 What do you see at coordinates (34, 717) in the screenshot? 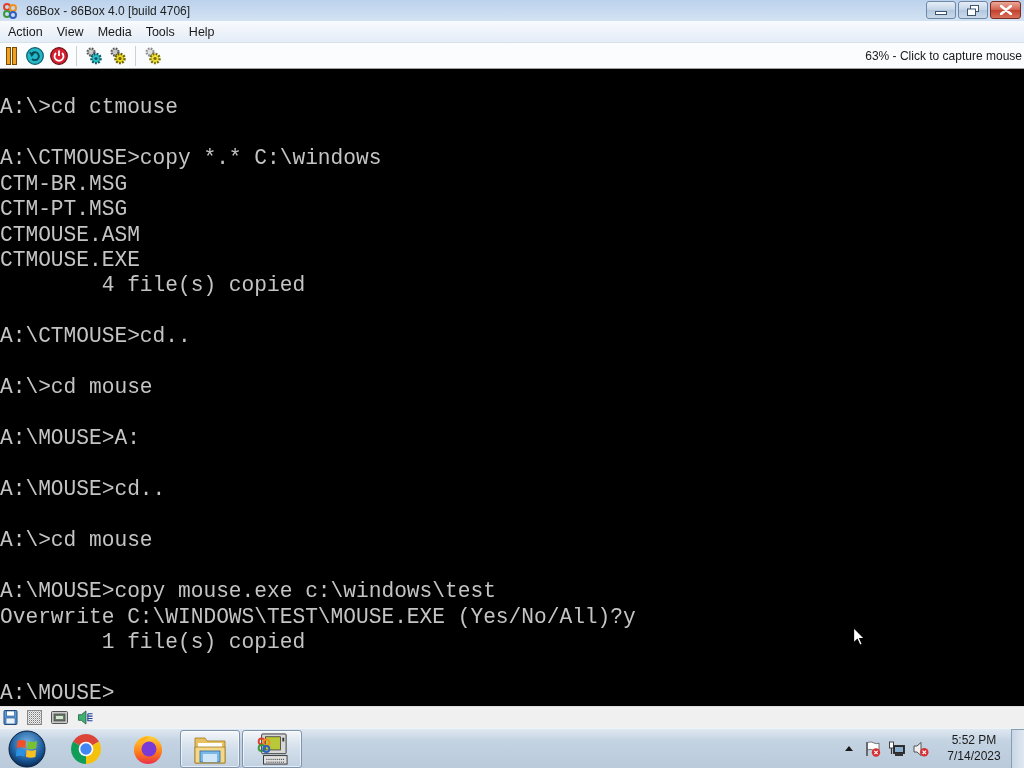
I see `dotted-square-icon` at bounding box center [34, 717].